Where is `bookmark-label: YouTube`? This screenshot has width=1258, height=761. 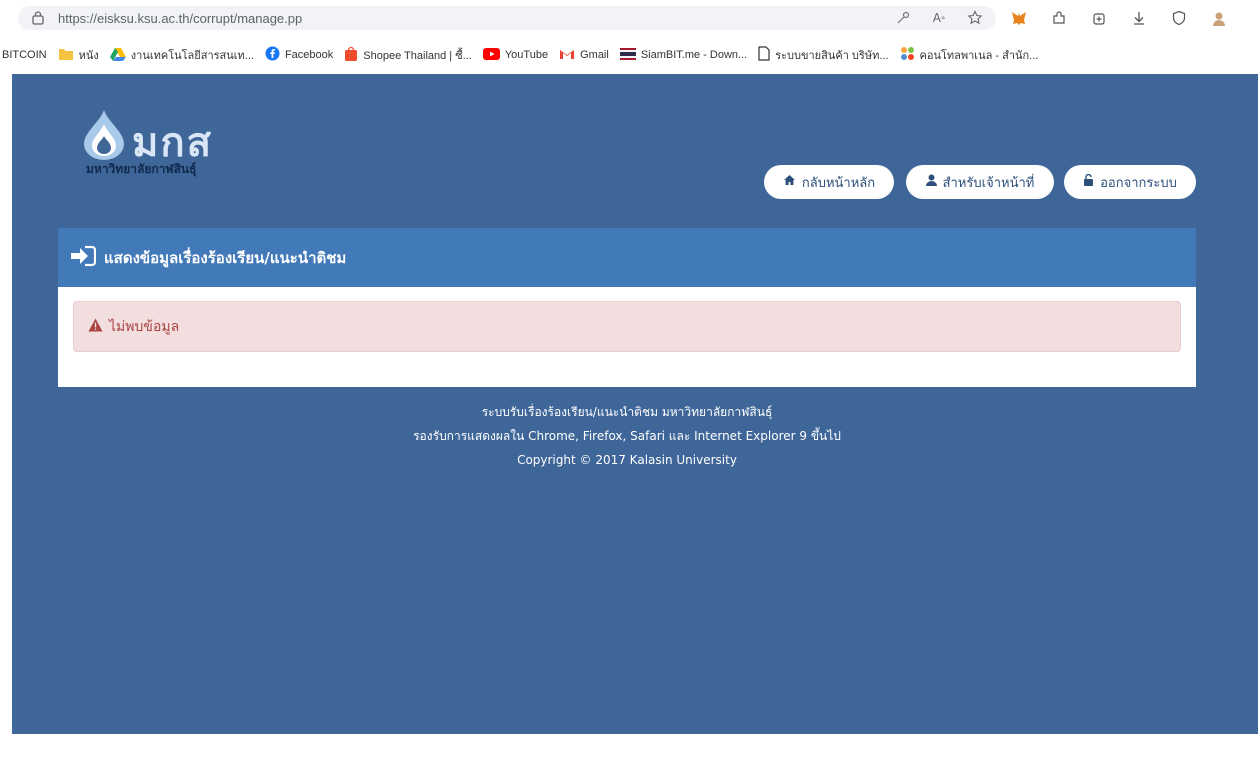 bookmark-label: YouTube is located at coordinates (526, 55).